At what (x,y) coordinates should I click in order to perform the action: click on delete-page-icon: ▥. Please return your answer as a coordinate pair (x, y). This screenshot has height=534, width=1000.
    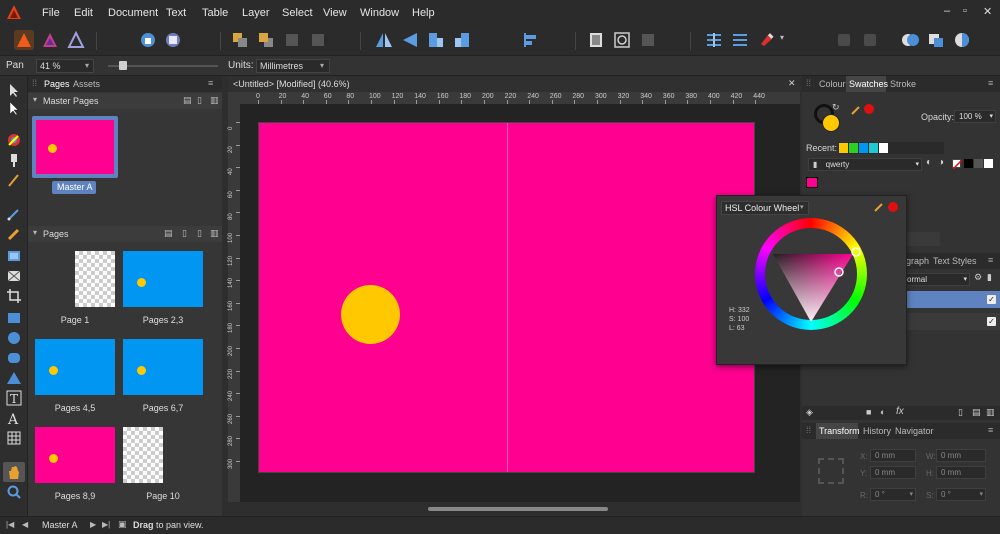
    Looking at the image, I should click on (214, 233).